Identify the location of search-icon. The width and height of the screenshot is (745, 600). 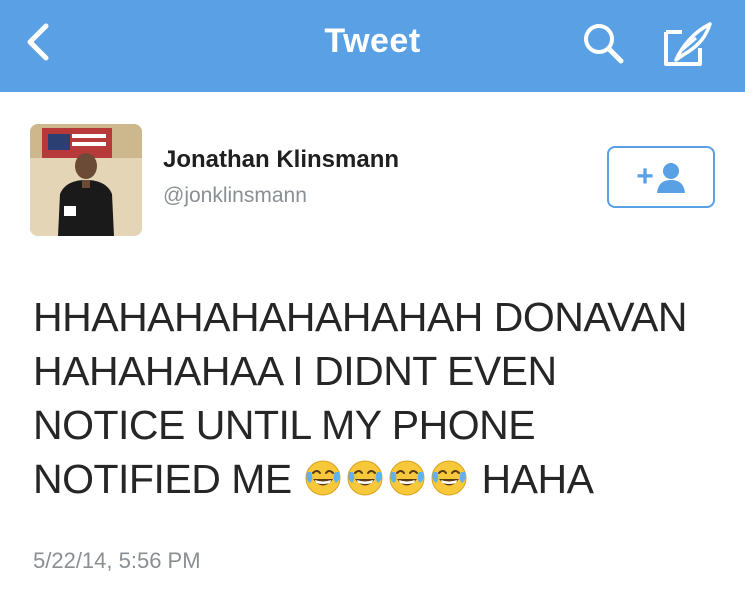
(604, 44).